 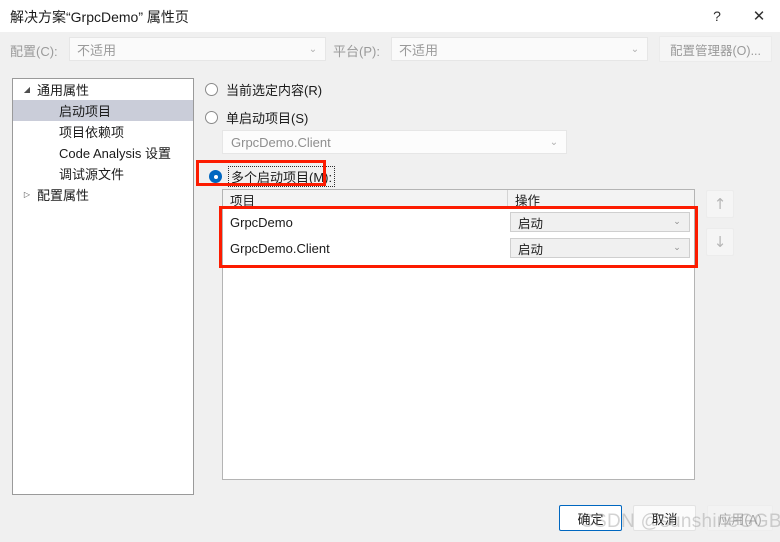 What do you see at coordinates (740, 518) in the screenshot?
I see `apply-button: 应用(A)` at bounding box center [740, 518].